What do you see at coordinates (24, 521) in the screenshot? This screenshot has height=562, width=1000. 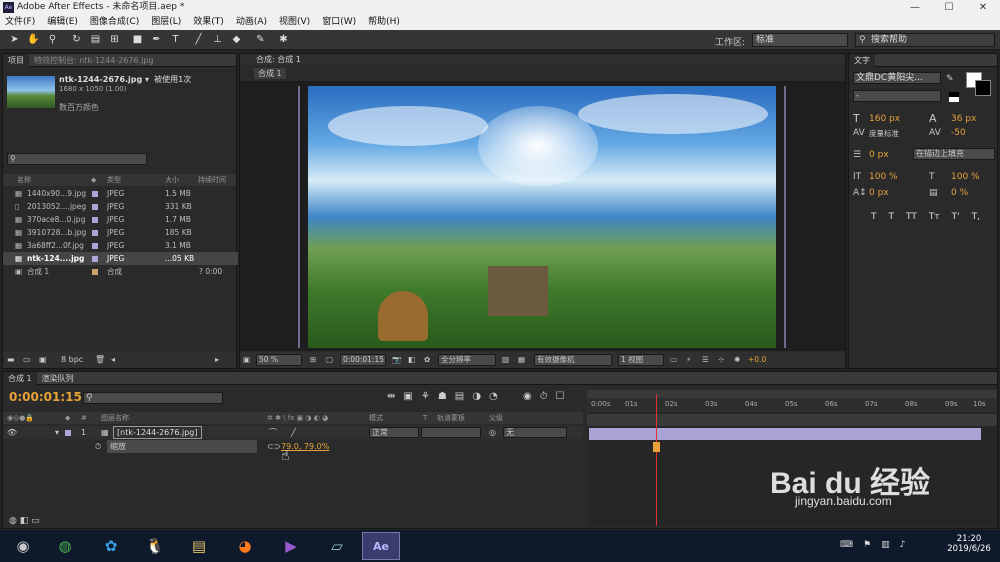 I see `toggle-modes-icon: ◧` at bounding box center [24, 521].